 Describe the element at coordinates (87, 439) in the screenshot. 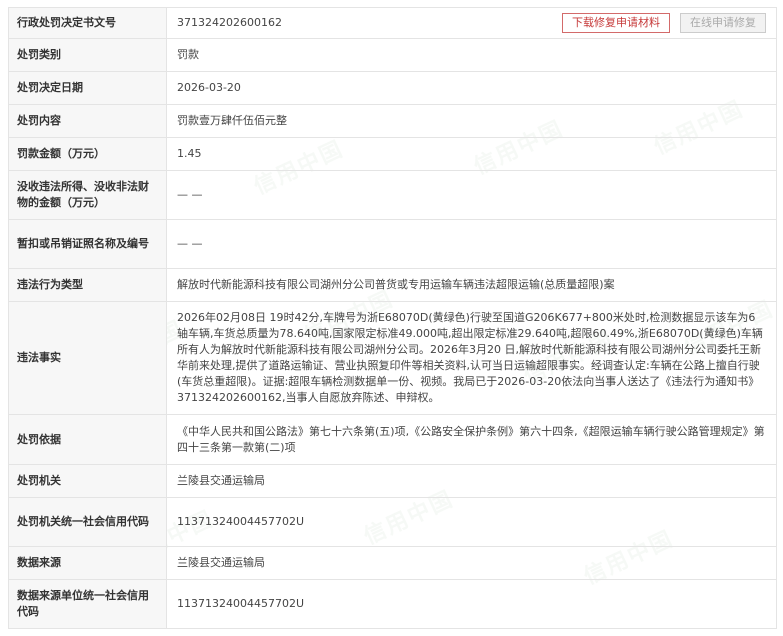

I see `label-penalty-basis: 处罚依据` at that location.